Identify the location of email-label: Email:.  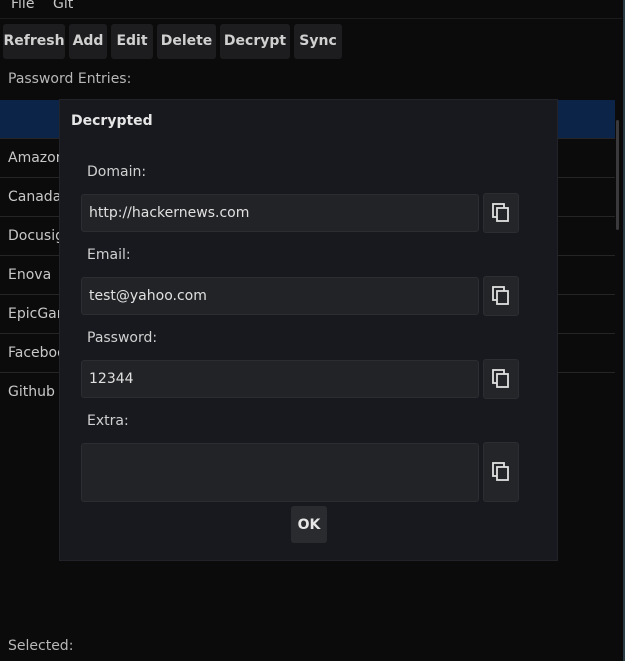
(109, 255).